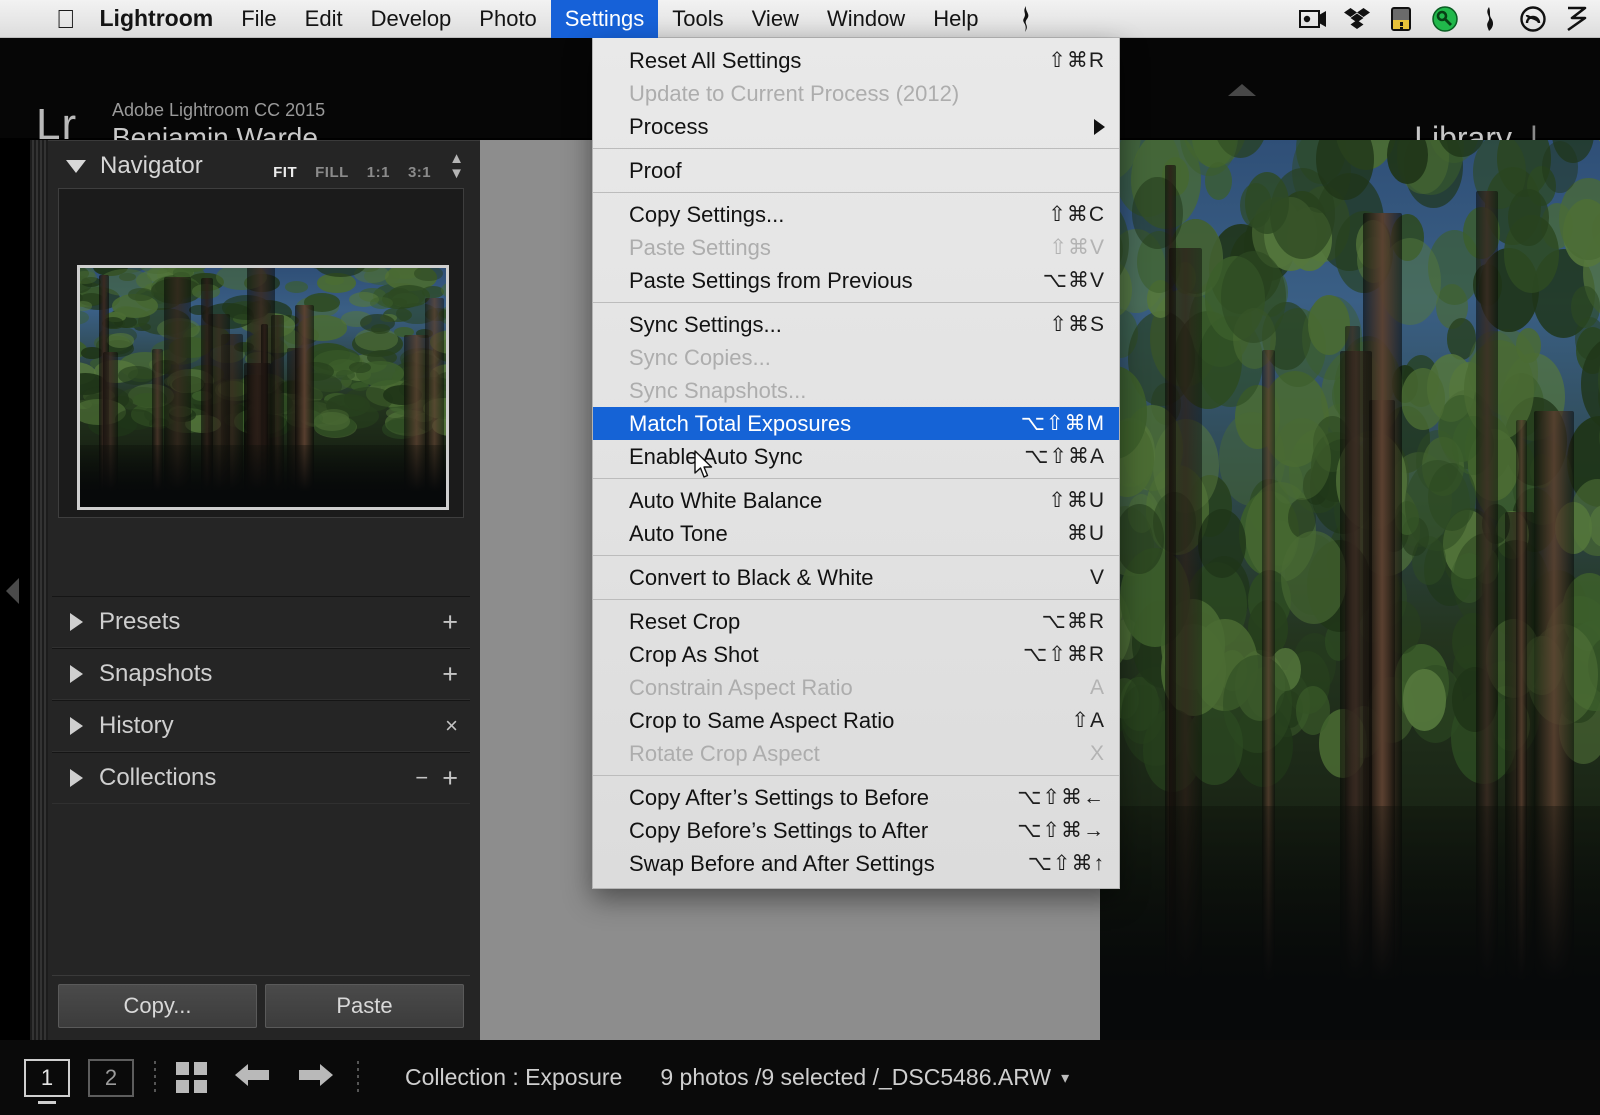  What do you see at coordinates (450, 778) in the screenshot?
I see `add-collection-button: +` at bounding box center [450, 778].